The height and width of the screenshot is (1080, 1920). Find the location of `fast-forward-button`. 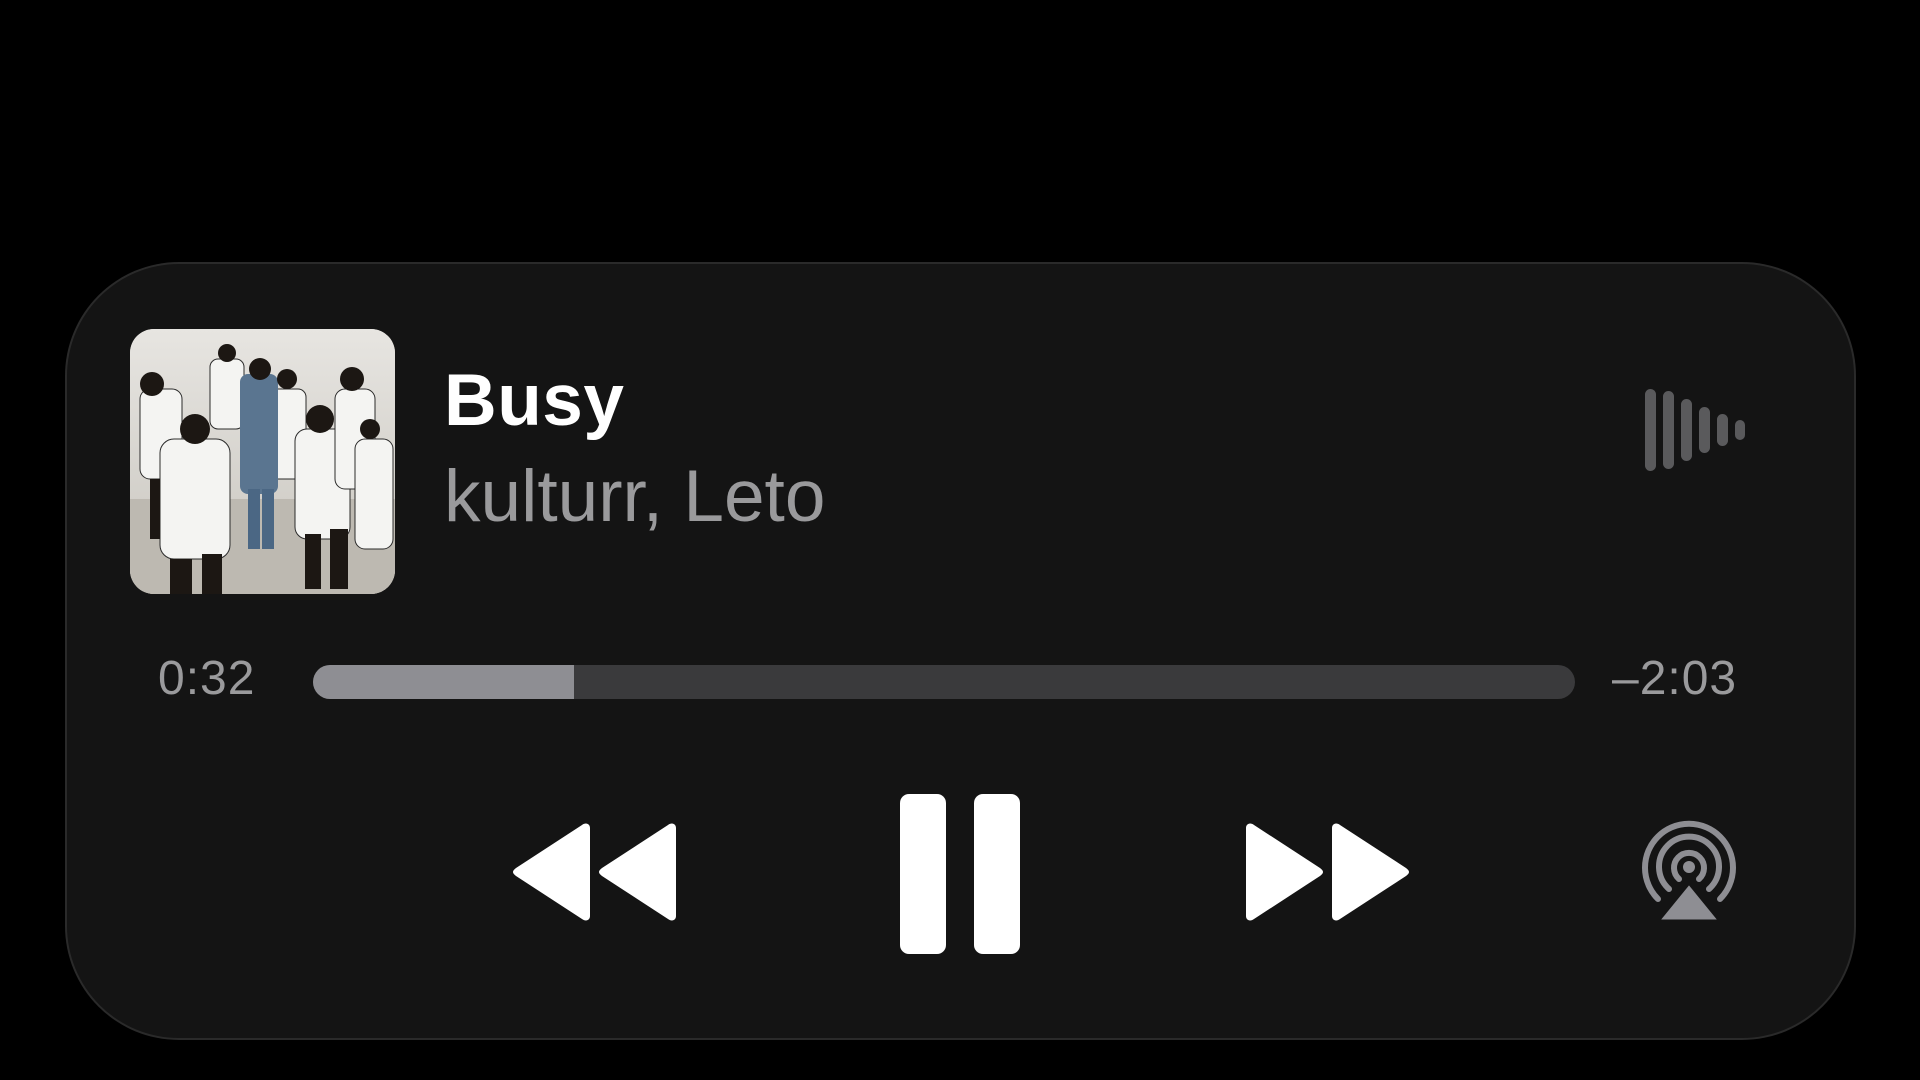

fast-forward-button is located at coordinates (1327, 872).